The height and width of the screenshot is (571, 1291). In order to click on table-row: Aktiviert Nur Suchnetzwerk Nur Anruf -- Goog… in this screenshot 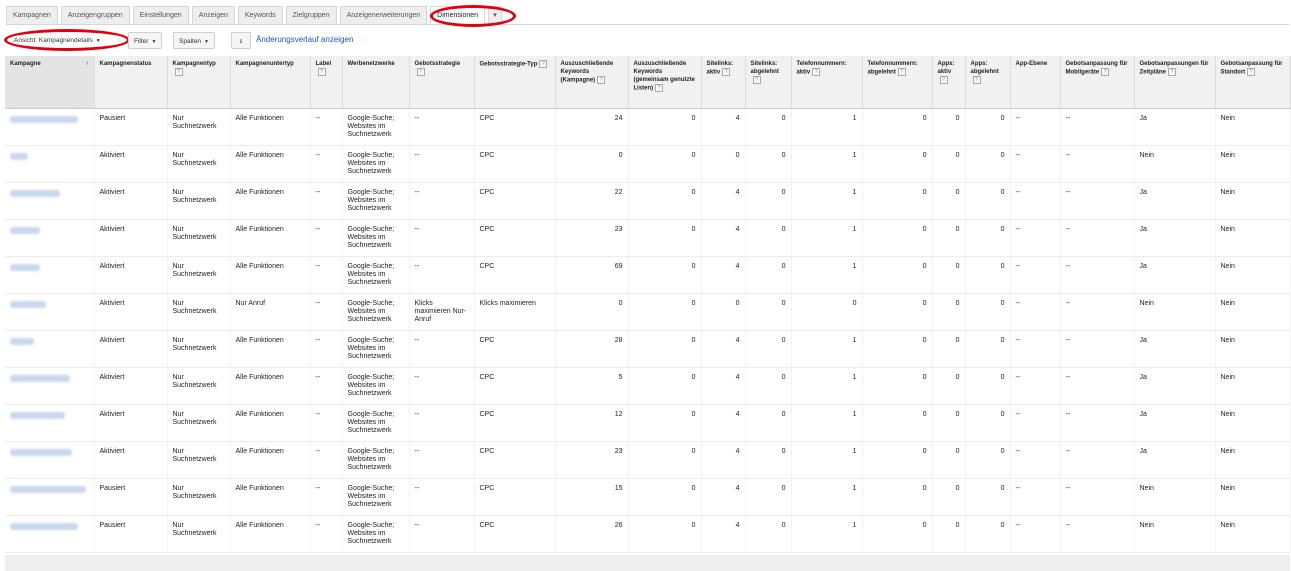, I will do `click(648, 312)`.